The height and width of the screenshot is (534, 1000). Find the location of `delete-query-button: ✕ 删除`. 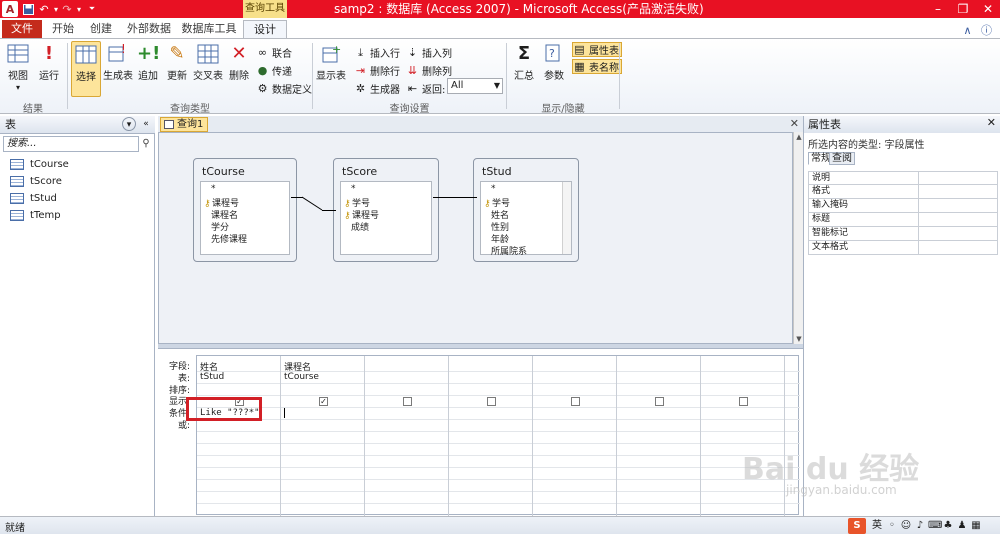

delete-query-button: ✕ 删除 is located at coordinates (239, 62).